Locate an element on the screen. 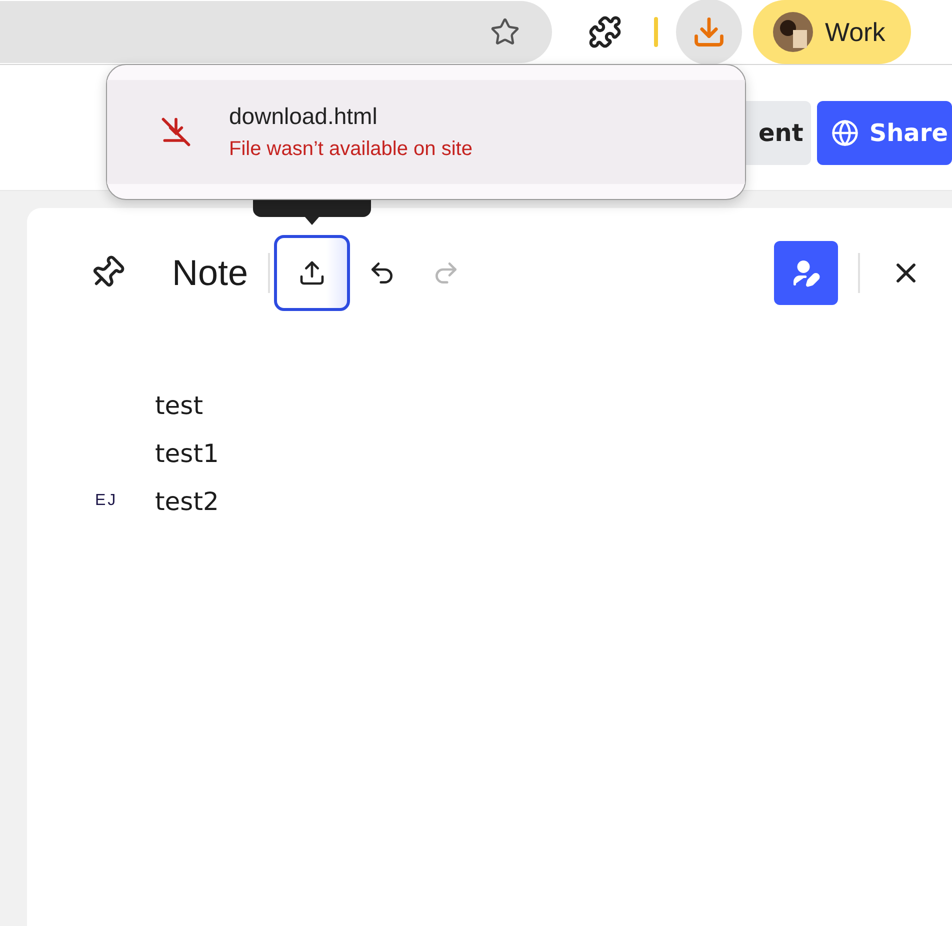  note-line: test2 is located at coordinates (187, 501).